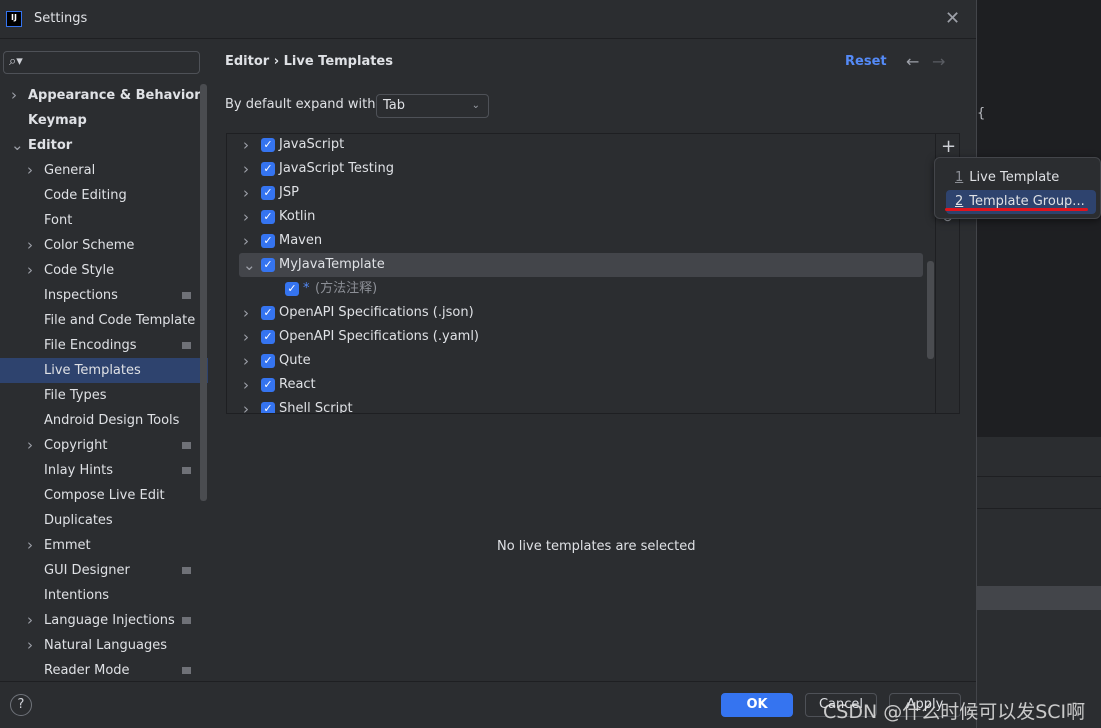 The height and width of the screenshot is (728, 1101). Describe the element at coordinates (581, 169) in the screenshot. I see `template-group-row: › ✓ JavaScript Testing` at that location.